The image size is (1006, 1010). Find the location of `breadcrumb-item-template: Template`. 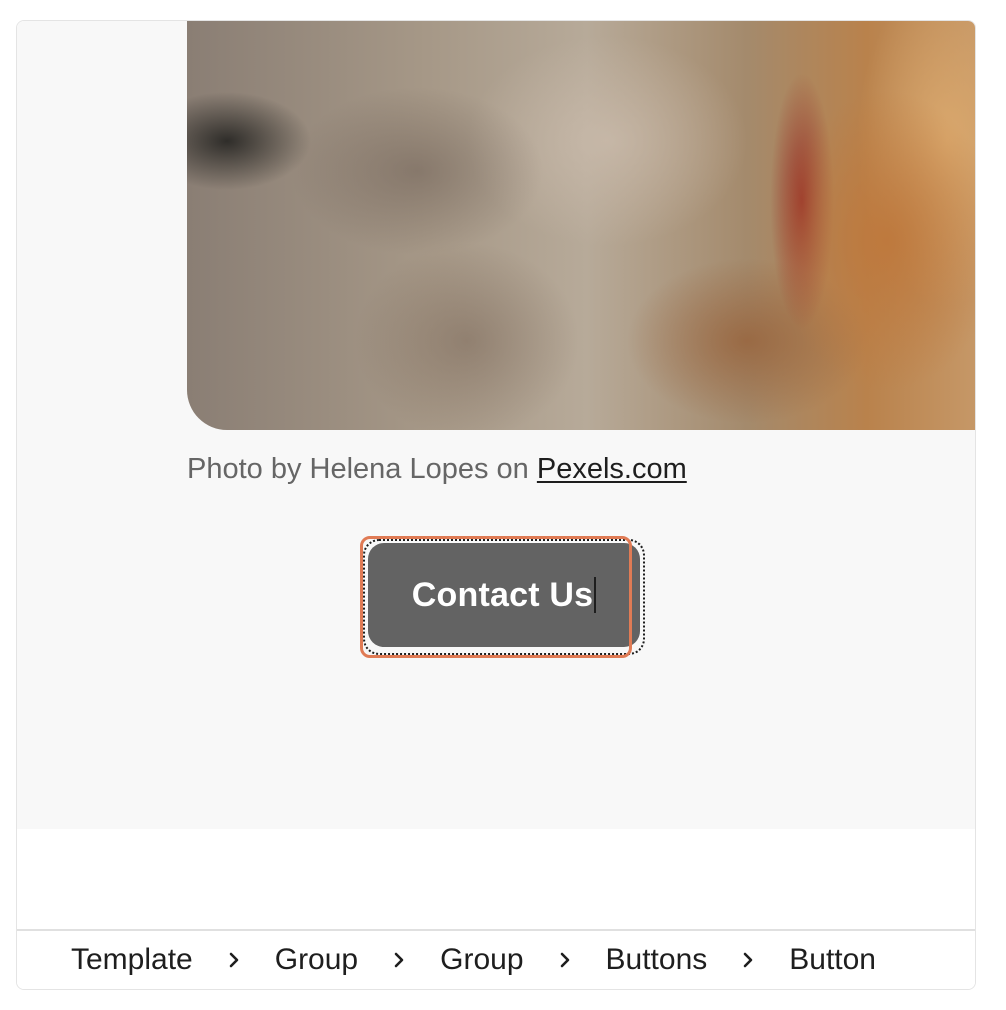

breadcrumb-item-template: Template is located at coordinates (132, 960).